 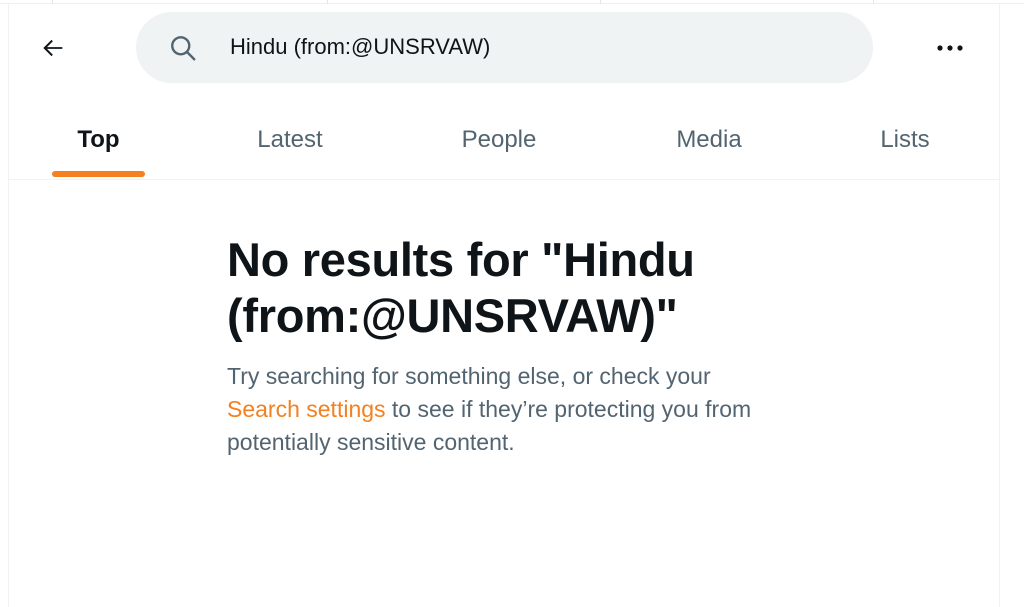 I want to click on arrow-left-icon, so click(x=53, y=48).